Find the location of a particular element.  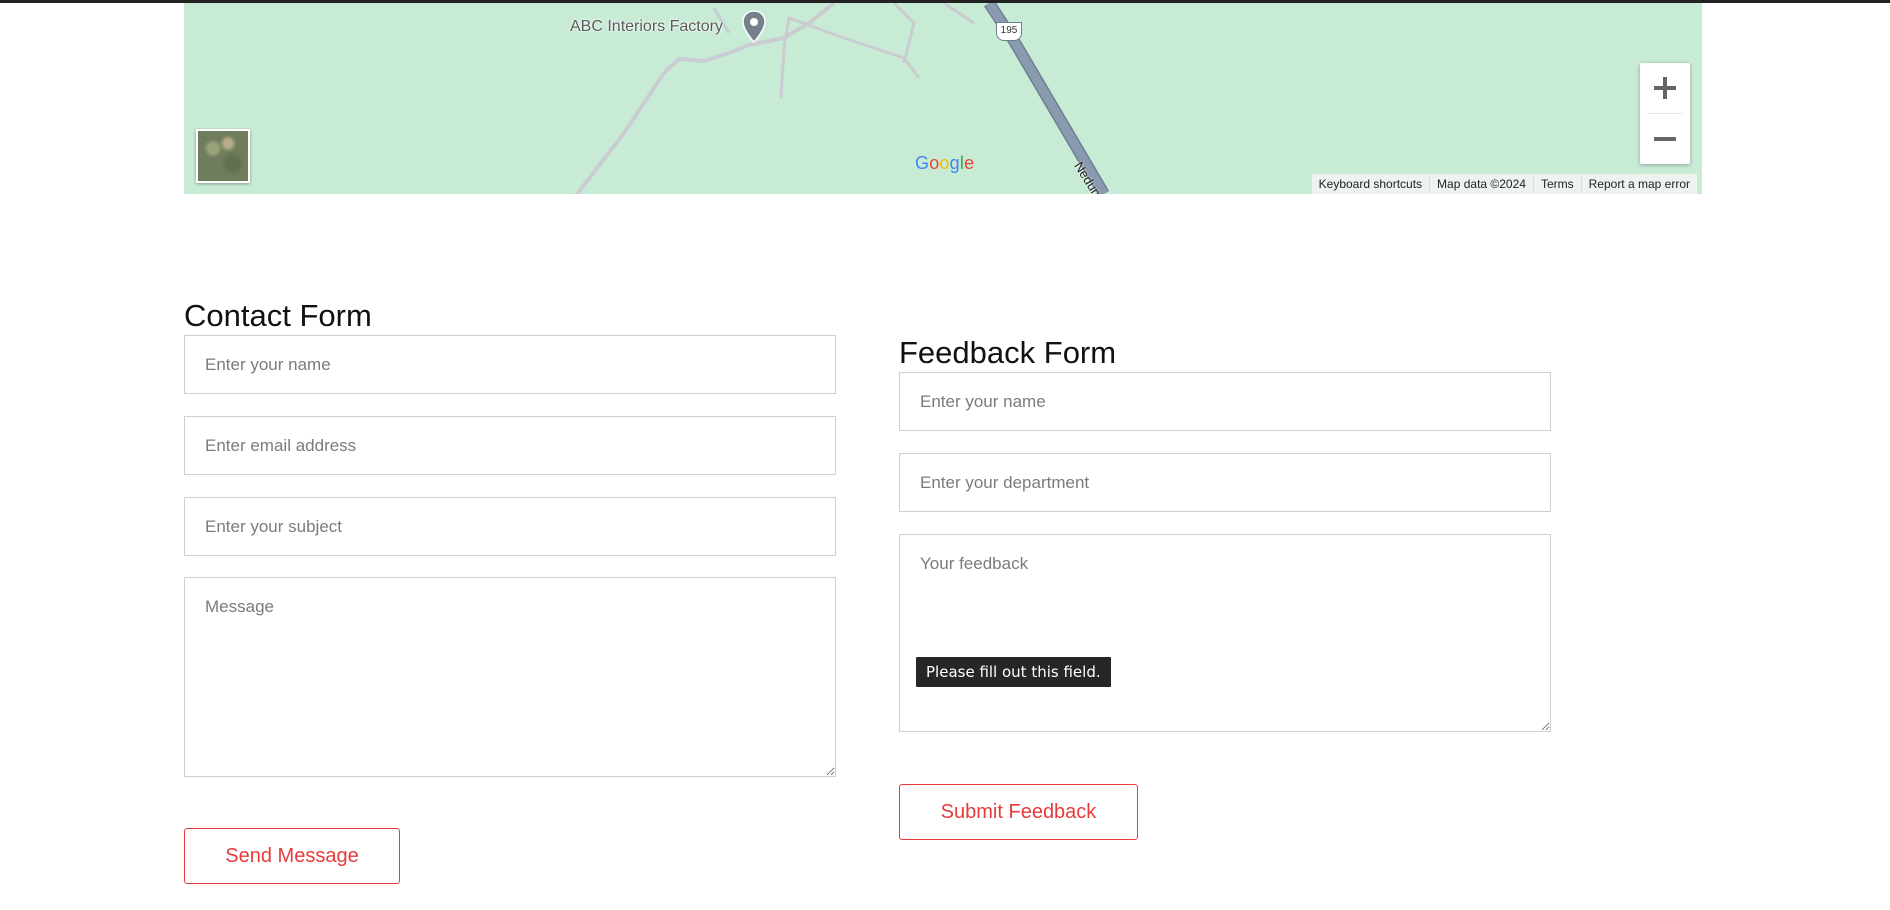

plus-icon is located at coordinates (1665, 88).